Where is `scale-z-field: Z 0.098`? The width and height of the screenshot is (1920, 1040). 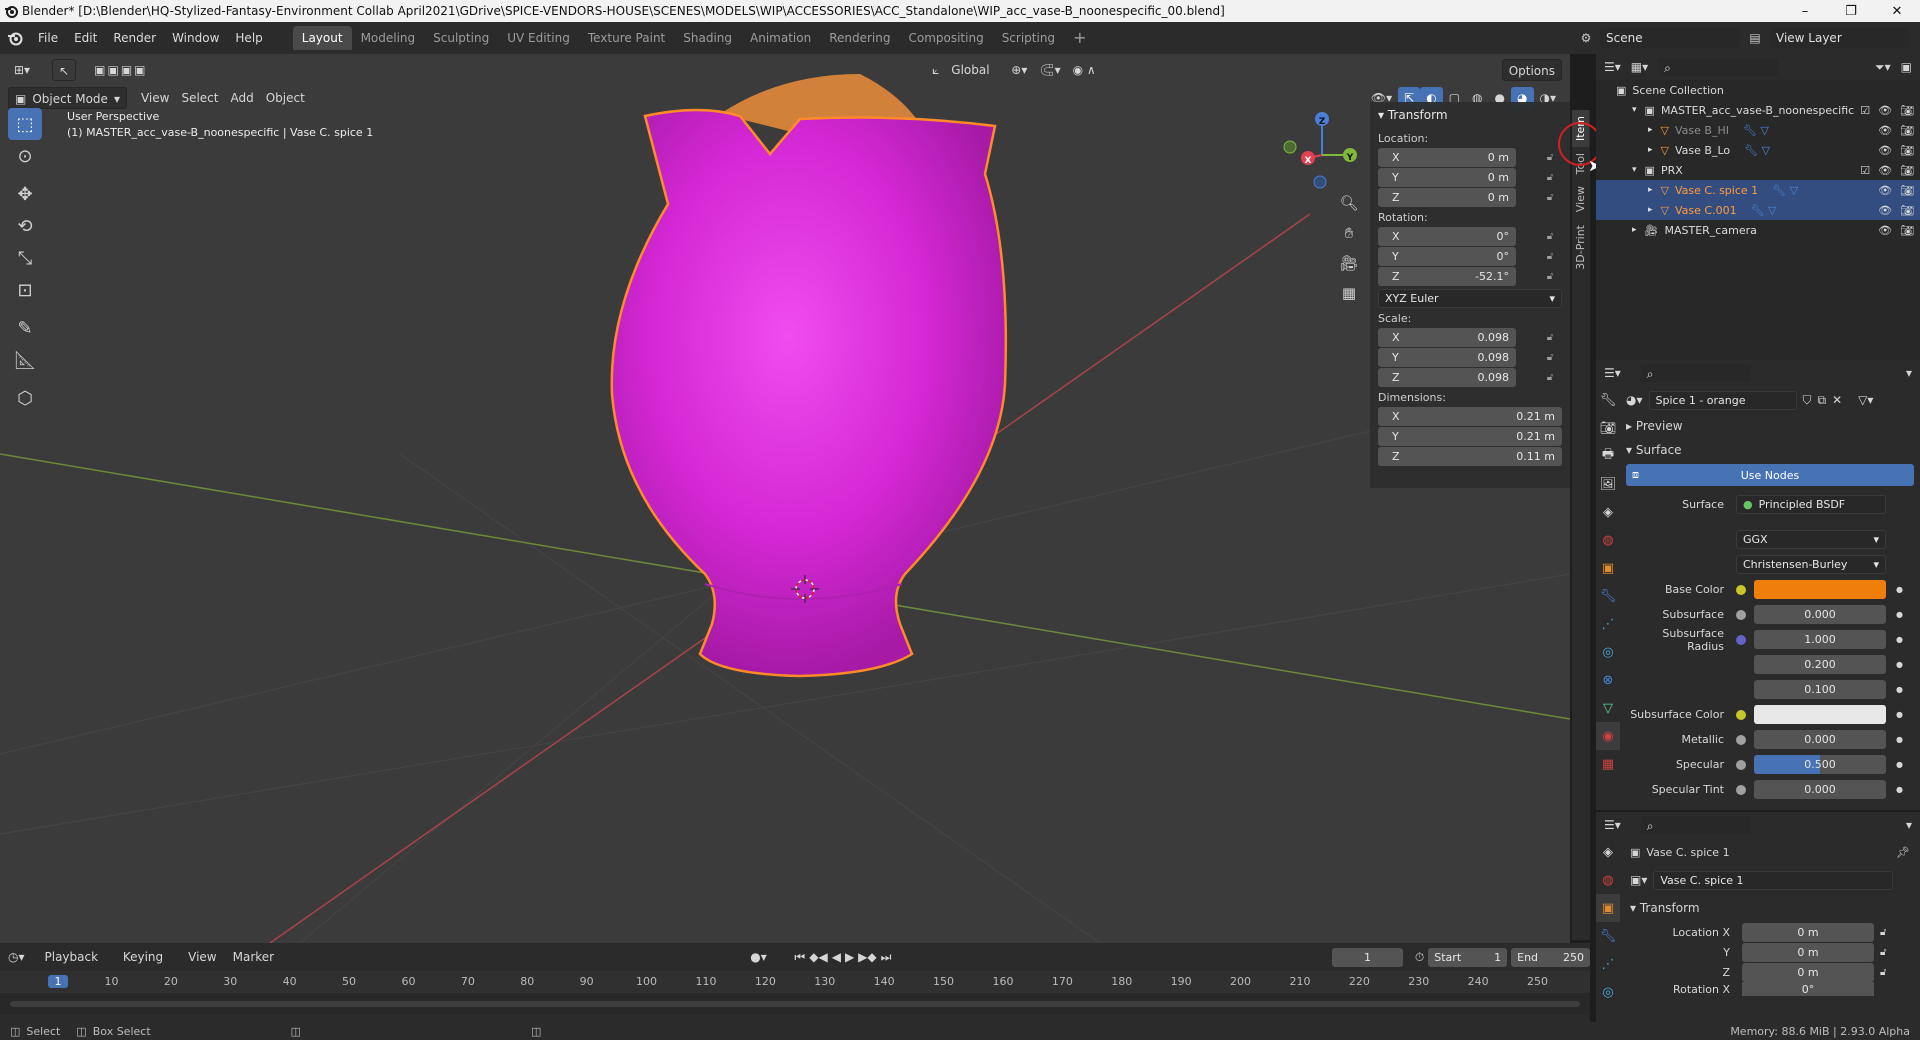 scale-z-field: Z 0.098 is located at coordinates (1447, 377).